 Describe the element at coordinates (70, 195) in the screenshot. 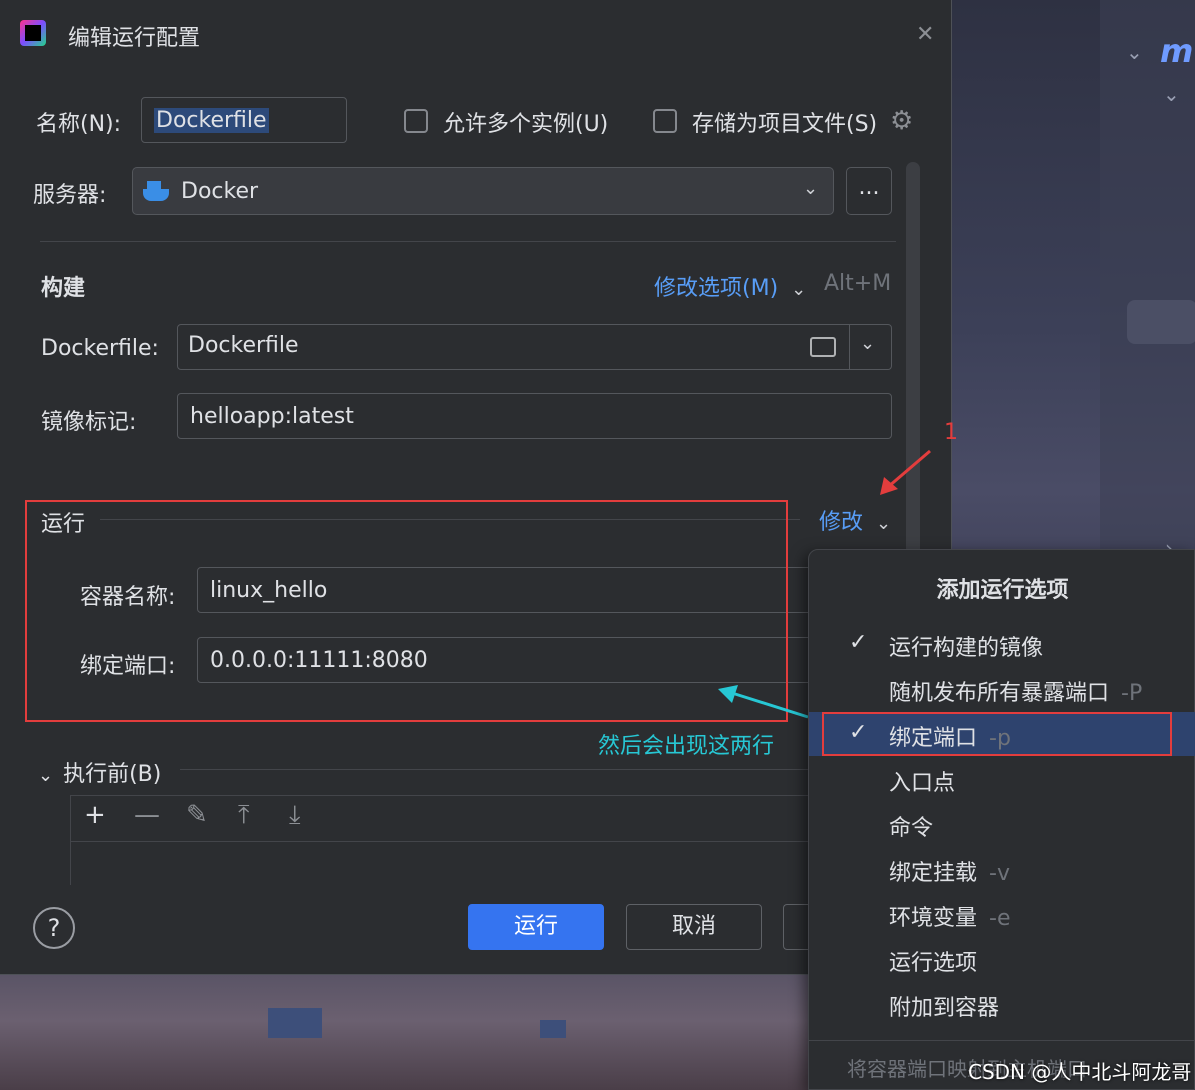

I see `server-label: 服务器:` at that location.